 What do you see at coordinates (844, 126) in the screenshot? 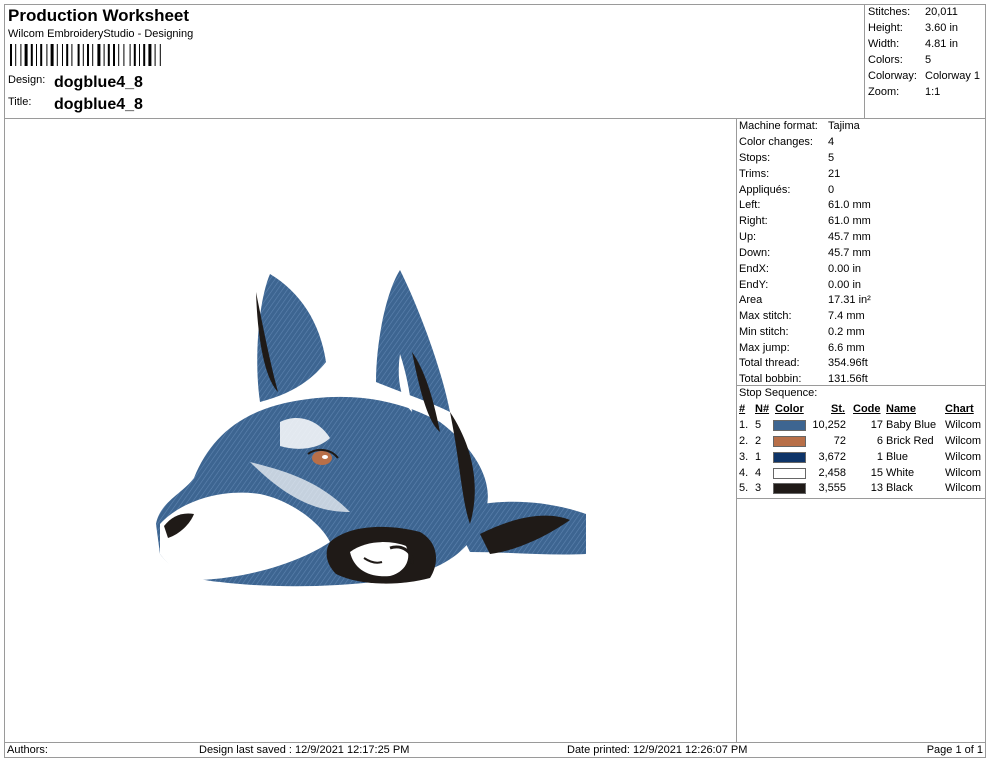
I see `property-value: Tajima` at bounding box center [844, 126].